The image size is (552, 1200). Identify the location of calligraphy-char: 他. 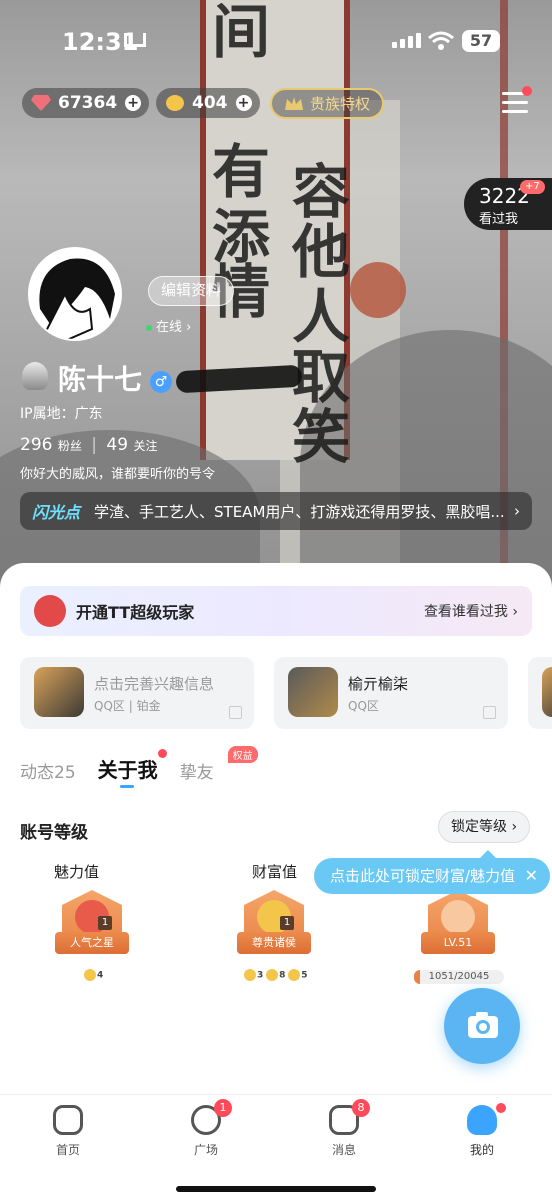
(320, 252).